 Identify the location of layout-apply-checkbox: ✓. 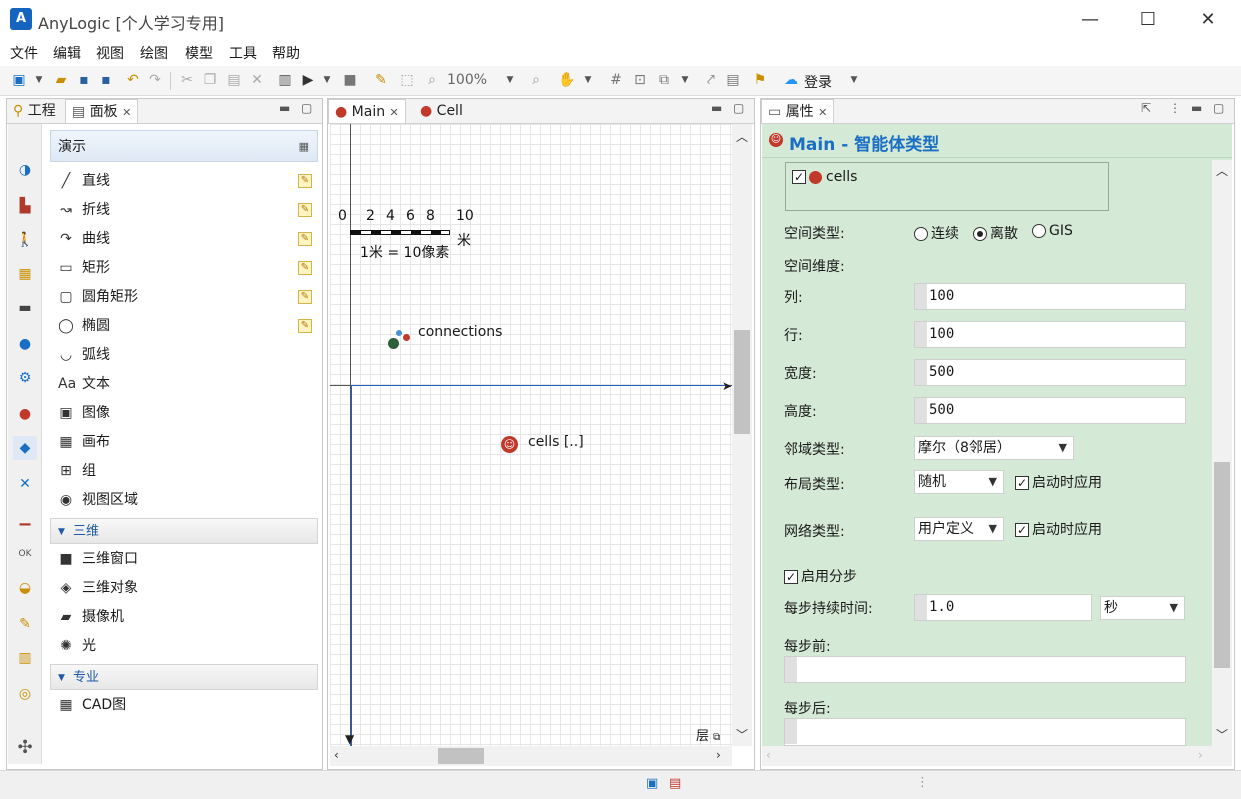
(1022, 483).